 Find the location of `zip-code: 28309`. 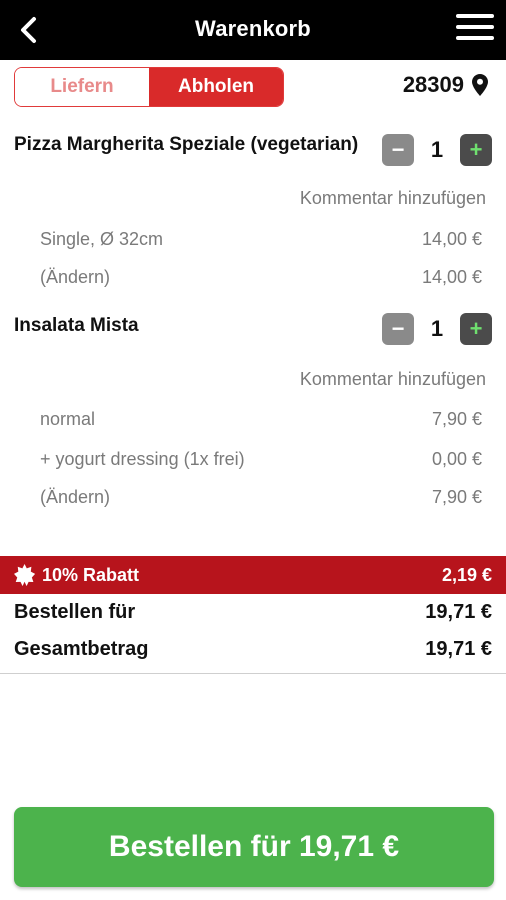

zip-code: 28309 is located at coordinates (433, 84).